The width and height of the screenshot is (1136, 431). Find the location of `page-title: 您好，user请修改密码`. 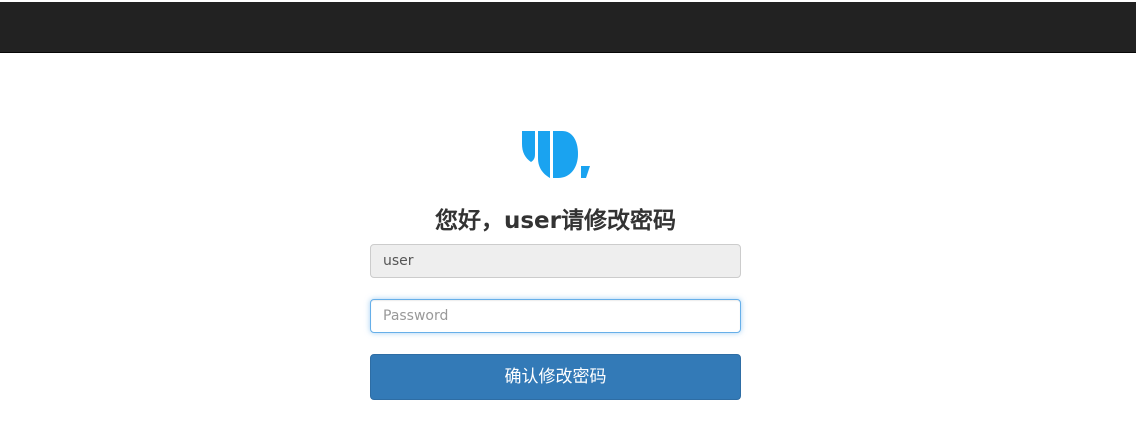

page-title: 您好，user请修改密码 is located at coordinates (555, 221).